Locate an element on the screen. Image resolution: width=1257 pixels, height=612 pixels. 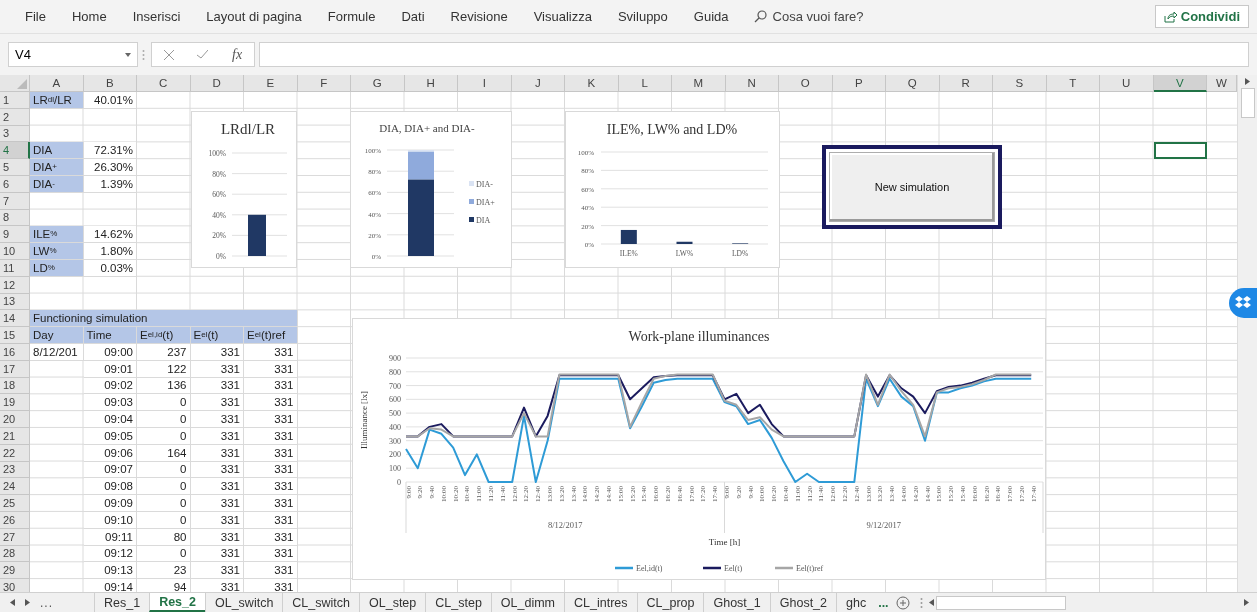
axis-title: Illuminance [lx] is located at coordinates (364, 420).